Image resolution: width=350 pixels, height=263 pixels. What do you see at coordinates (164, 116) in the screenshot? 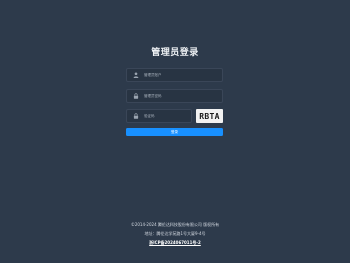
I see `captcha-input` at bounding box center [164, 116].